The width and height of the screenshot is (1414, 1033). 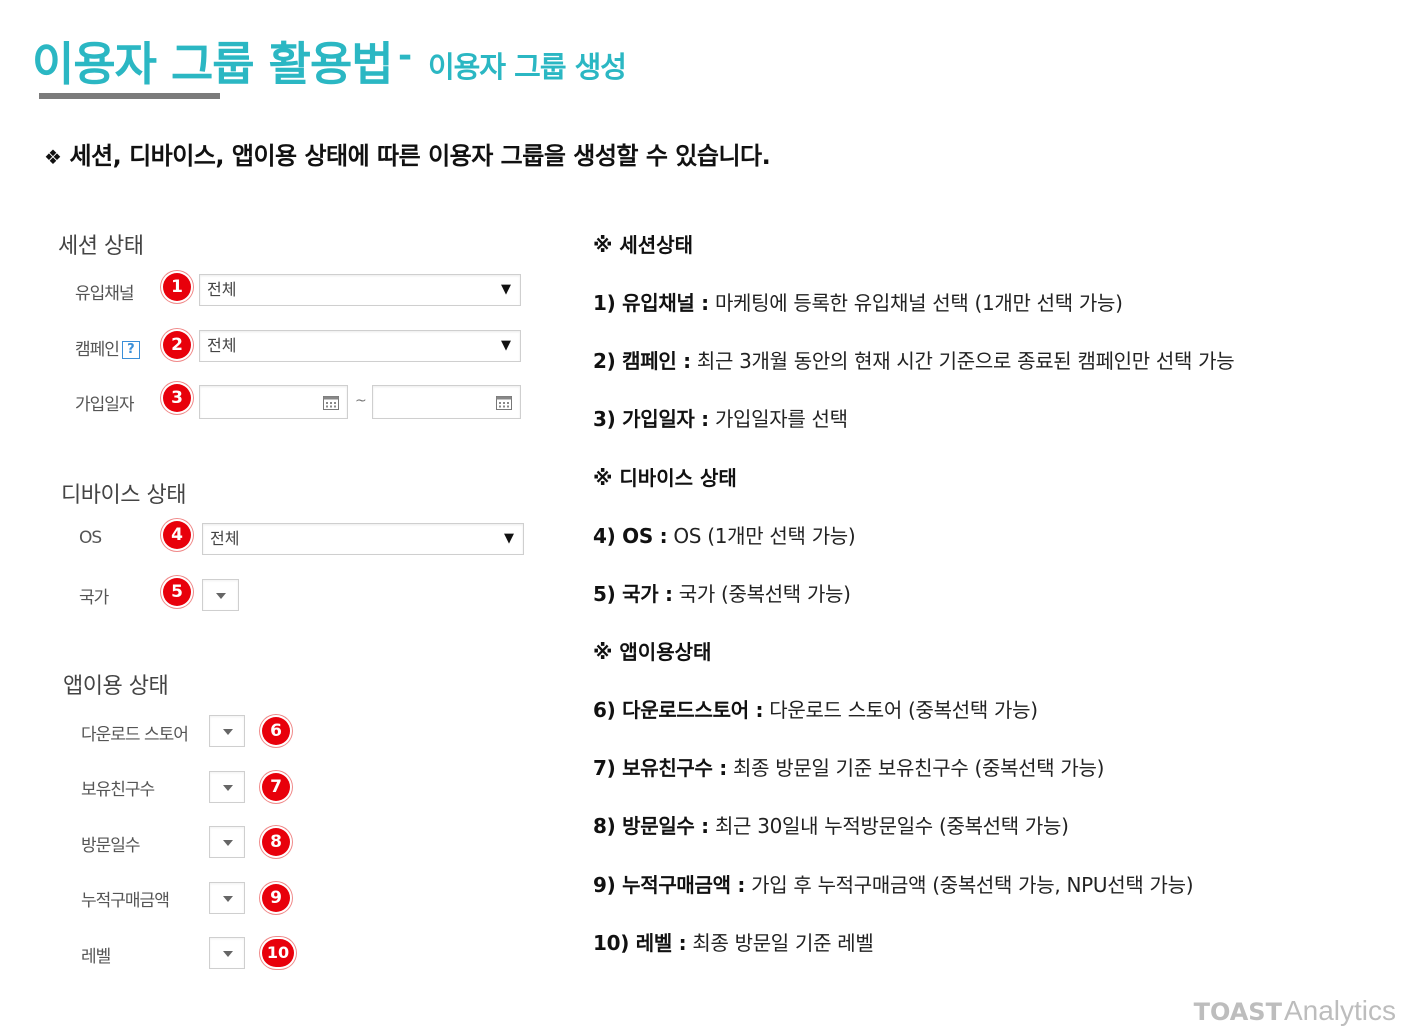 What do you see at coordinates (360, 290) in the screenshot?
I see `inflow-channel-select: 전체 ▼` at bounding box center [360, 290].